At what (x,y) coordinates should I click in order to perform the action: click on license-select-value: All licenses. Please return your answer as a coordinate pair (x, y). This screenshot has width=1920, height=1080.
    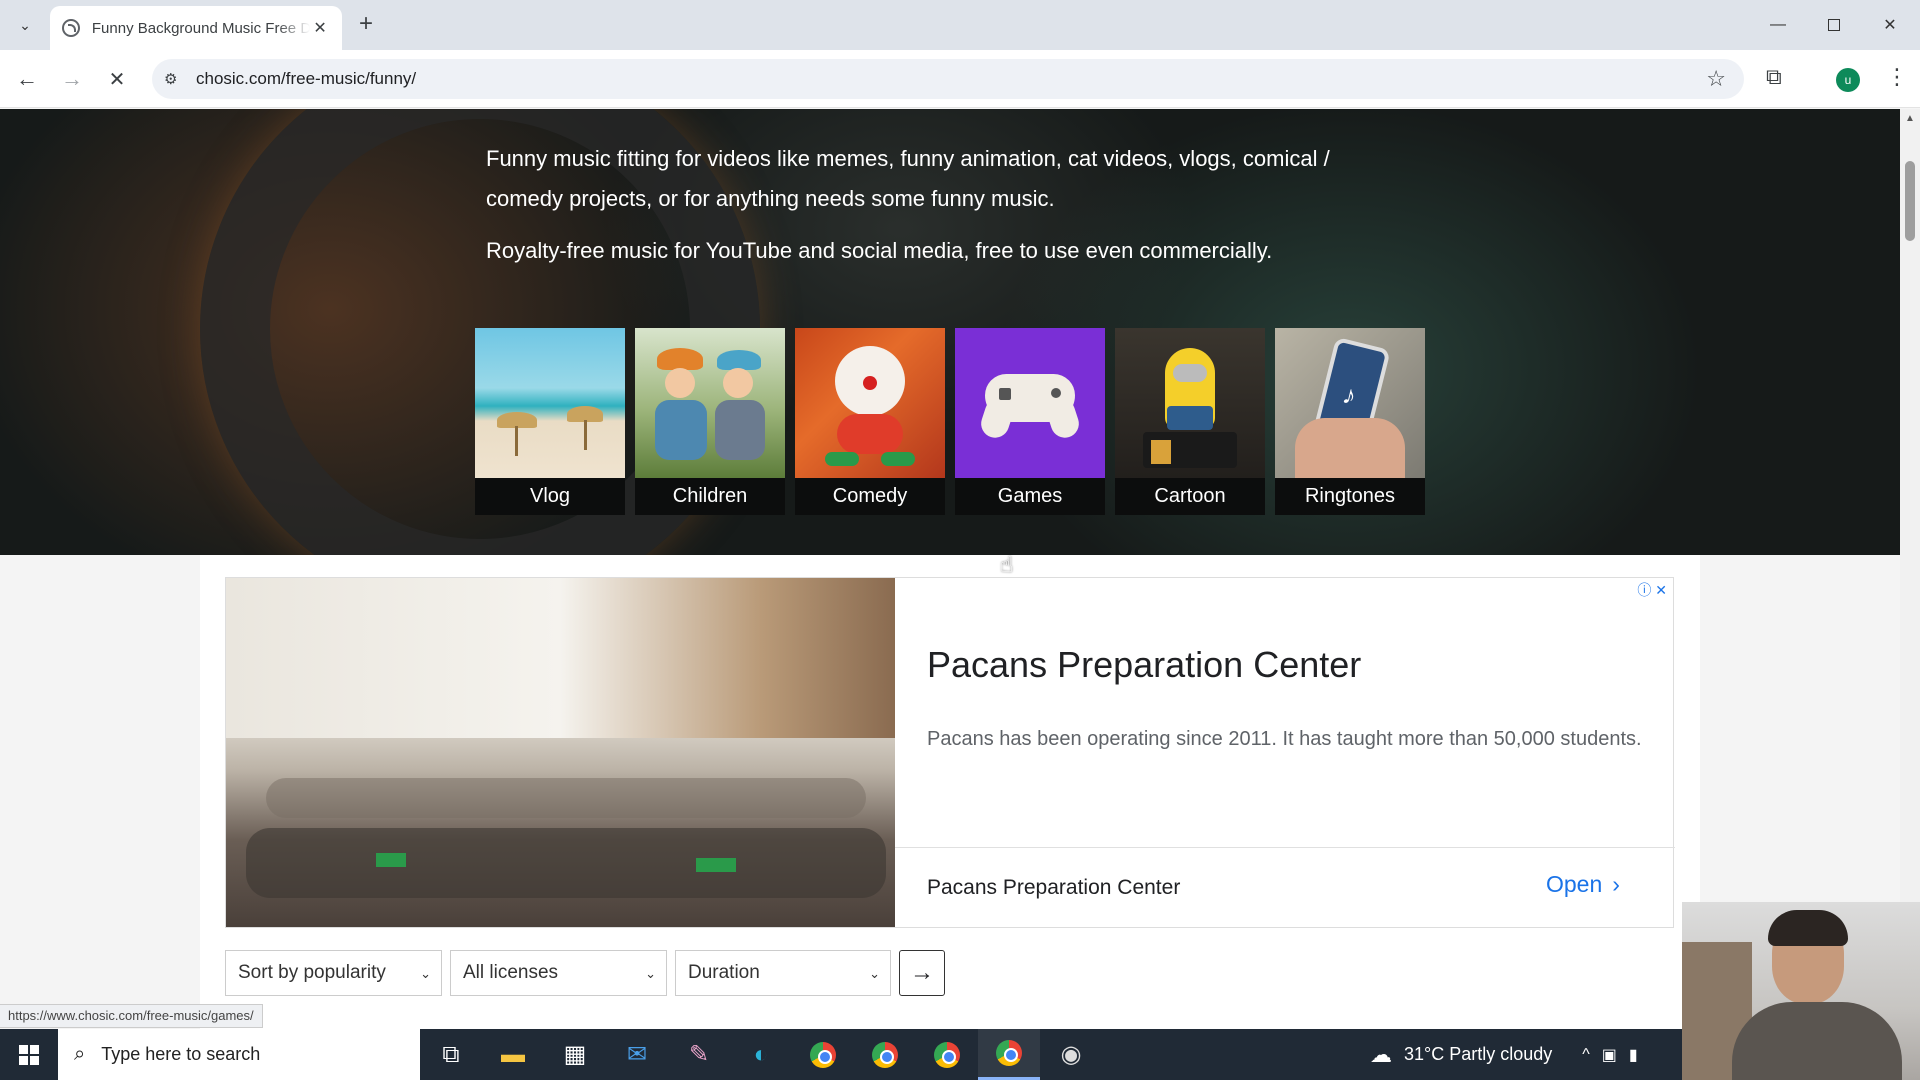
    Looking at the image, I should click on (510, 973).